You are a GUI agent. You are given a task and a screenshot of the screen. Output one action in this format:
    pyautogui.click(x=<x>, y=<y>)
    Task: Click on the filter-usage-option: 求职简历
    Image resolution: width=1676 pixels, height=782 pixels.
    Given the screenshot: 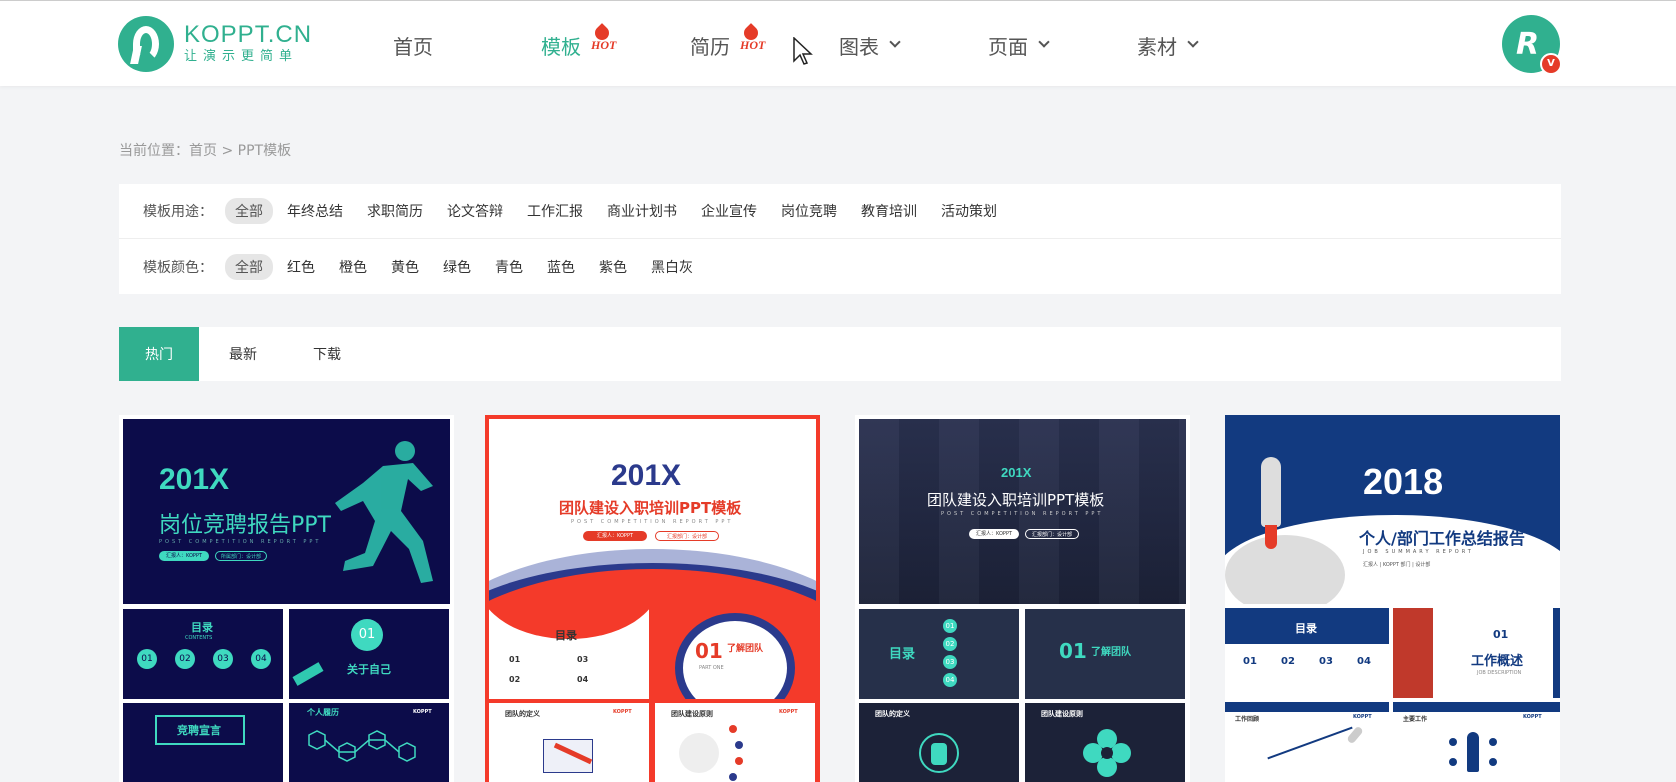 What is the action you would take?
    pyautogui.click(x=395, y=211)
    